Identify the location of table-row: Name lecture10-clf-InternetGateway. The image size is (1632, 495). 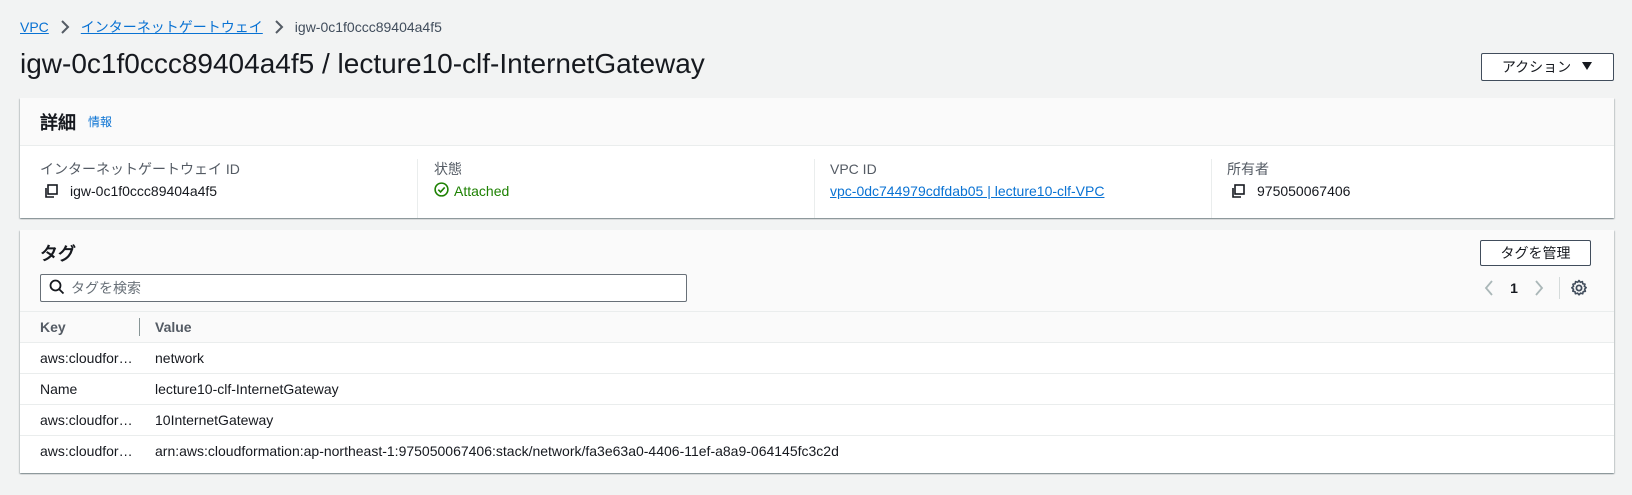
(817, 389).